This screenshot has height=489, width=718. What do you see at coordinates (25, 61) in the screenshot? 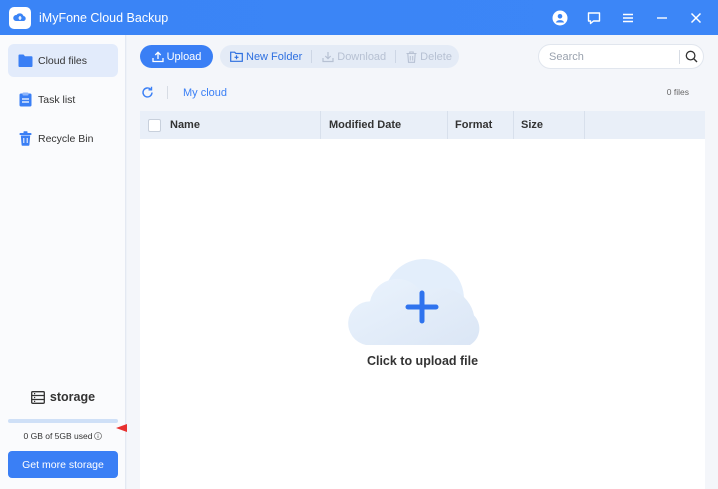
I see `folder-icon` at bounding box center [25, 61].